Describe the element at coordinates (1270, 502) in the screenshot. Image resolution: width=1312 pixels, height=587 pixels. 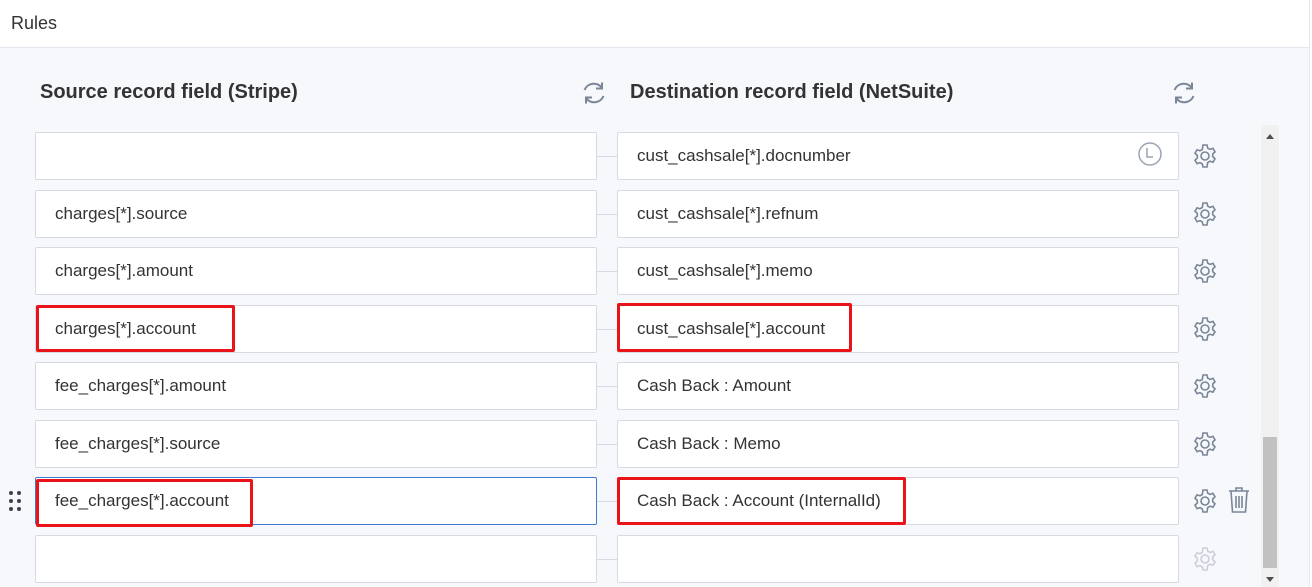
I see `scrollbar-thumb` at that location.